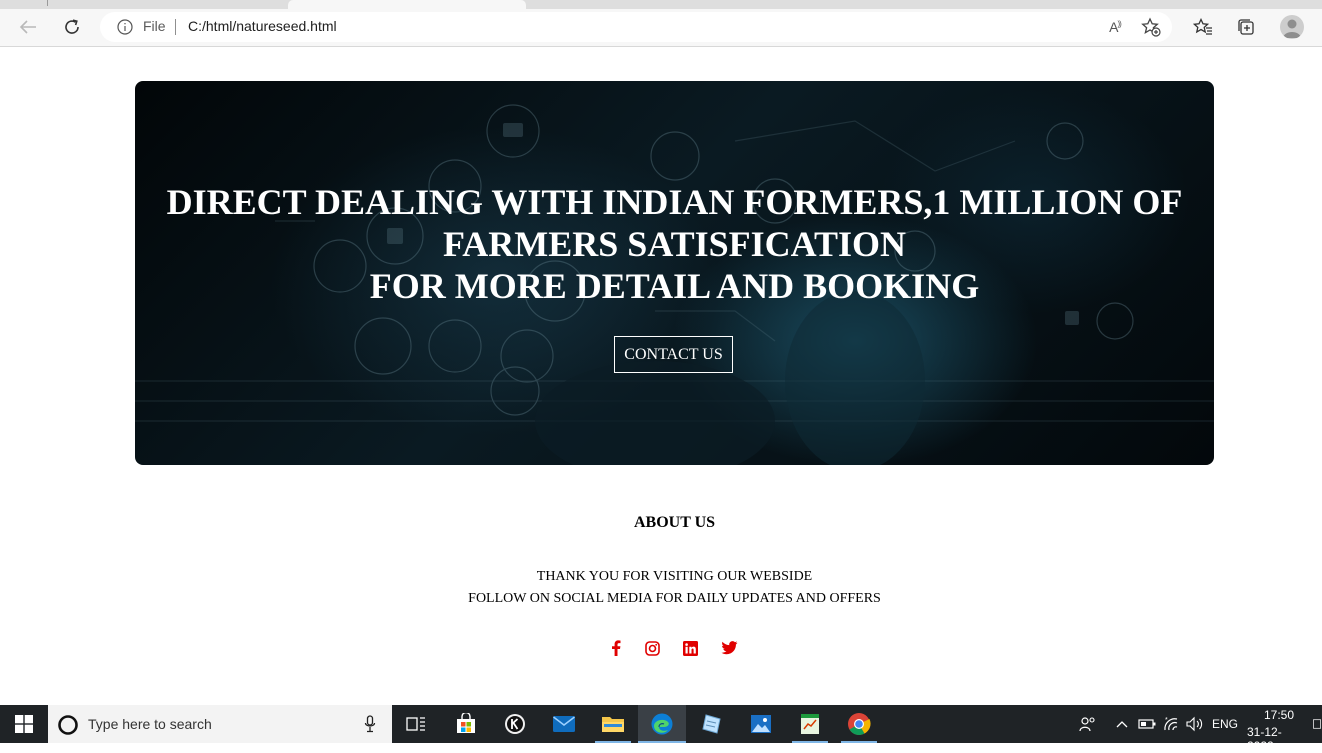 Image resolution: width=1322 pixels, height=753 pixels. I want to click on instagram-icon, so click(652, 648).